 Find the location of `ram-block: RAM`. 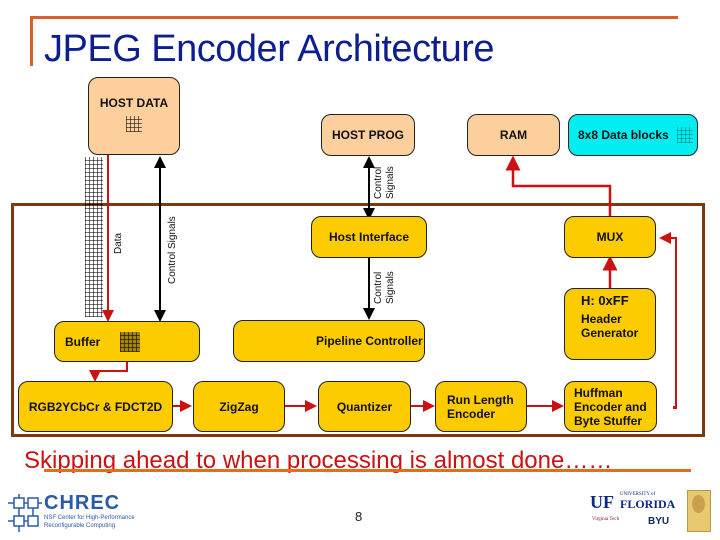

ram-block: RAM is located at coordinates (513, 135).